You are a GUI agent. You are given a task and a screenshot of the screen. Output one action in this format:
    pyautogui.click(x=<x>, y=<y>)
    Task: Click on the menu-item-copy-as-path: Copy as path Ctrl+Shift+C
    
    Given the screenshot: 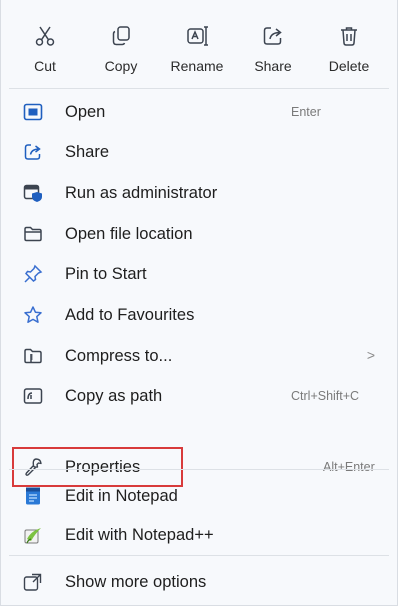 What is the action you would take?
    pyautogui.click(x=199, y=396)
    